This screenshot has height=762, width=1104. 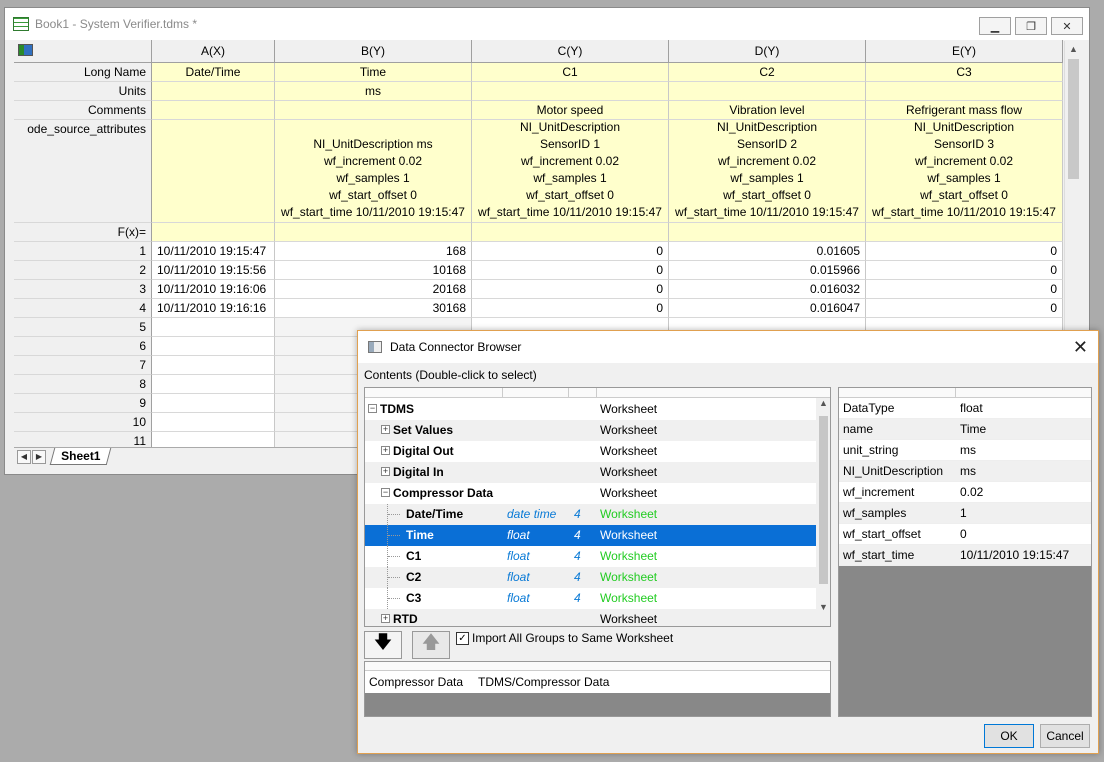 What do you see at coordinates (590, 556) in the screenshot?
I see `tree-item: C1 float 4 Worksheet` at bounding box center [590, 556].